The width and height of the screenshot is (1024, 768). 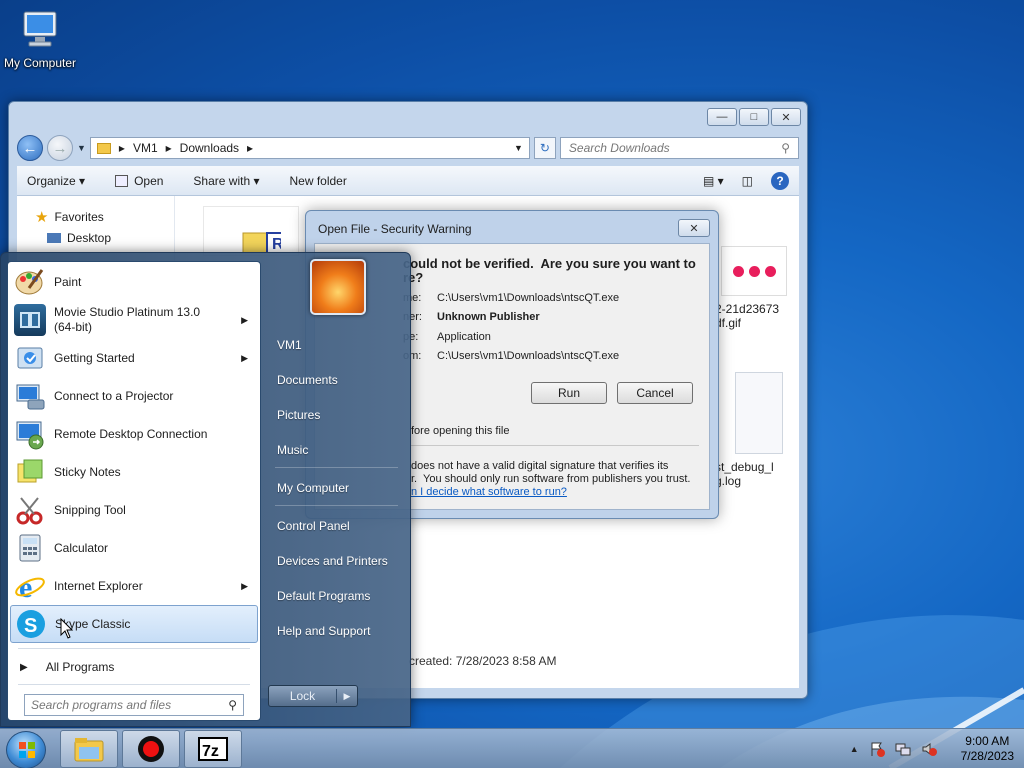 What do you see at coordinates (903, 749) in the screenshot?
I see `network-icon` at bounding box center [903, 749].